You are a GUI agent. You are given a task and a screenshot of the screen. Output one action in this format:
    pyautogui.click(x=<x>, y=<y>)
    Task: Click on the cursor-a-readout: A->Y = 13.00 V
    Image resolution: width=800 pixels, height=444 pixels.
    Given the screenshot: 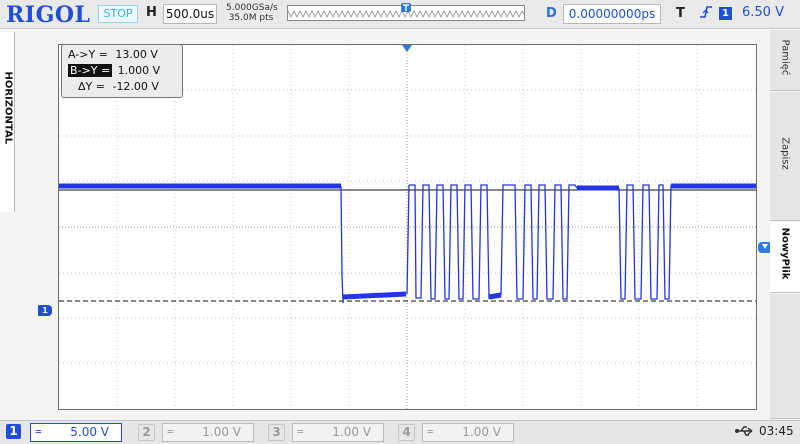 What is the action you would take?
    pyautogui.click(x=113, y=54)
    